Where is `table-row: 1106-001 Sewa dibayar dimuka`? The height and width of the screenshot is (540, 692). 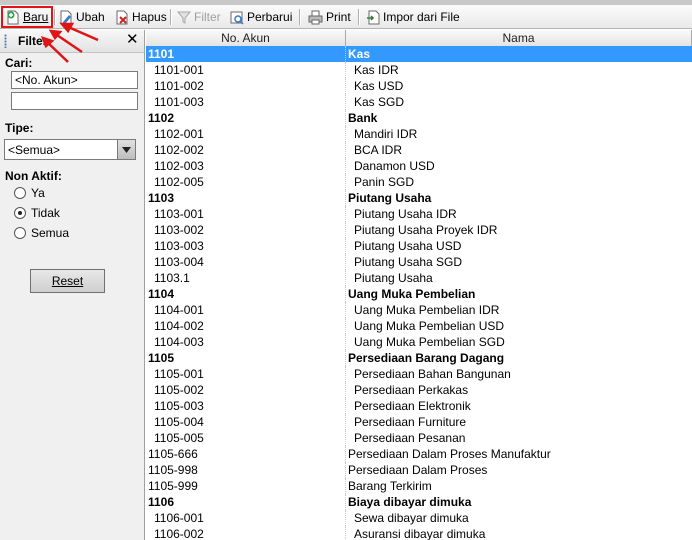
table-row: 1106-001 Sewa dibayar dimuka is located at coordinates (419, 518).